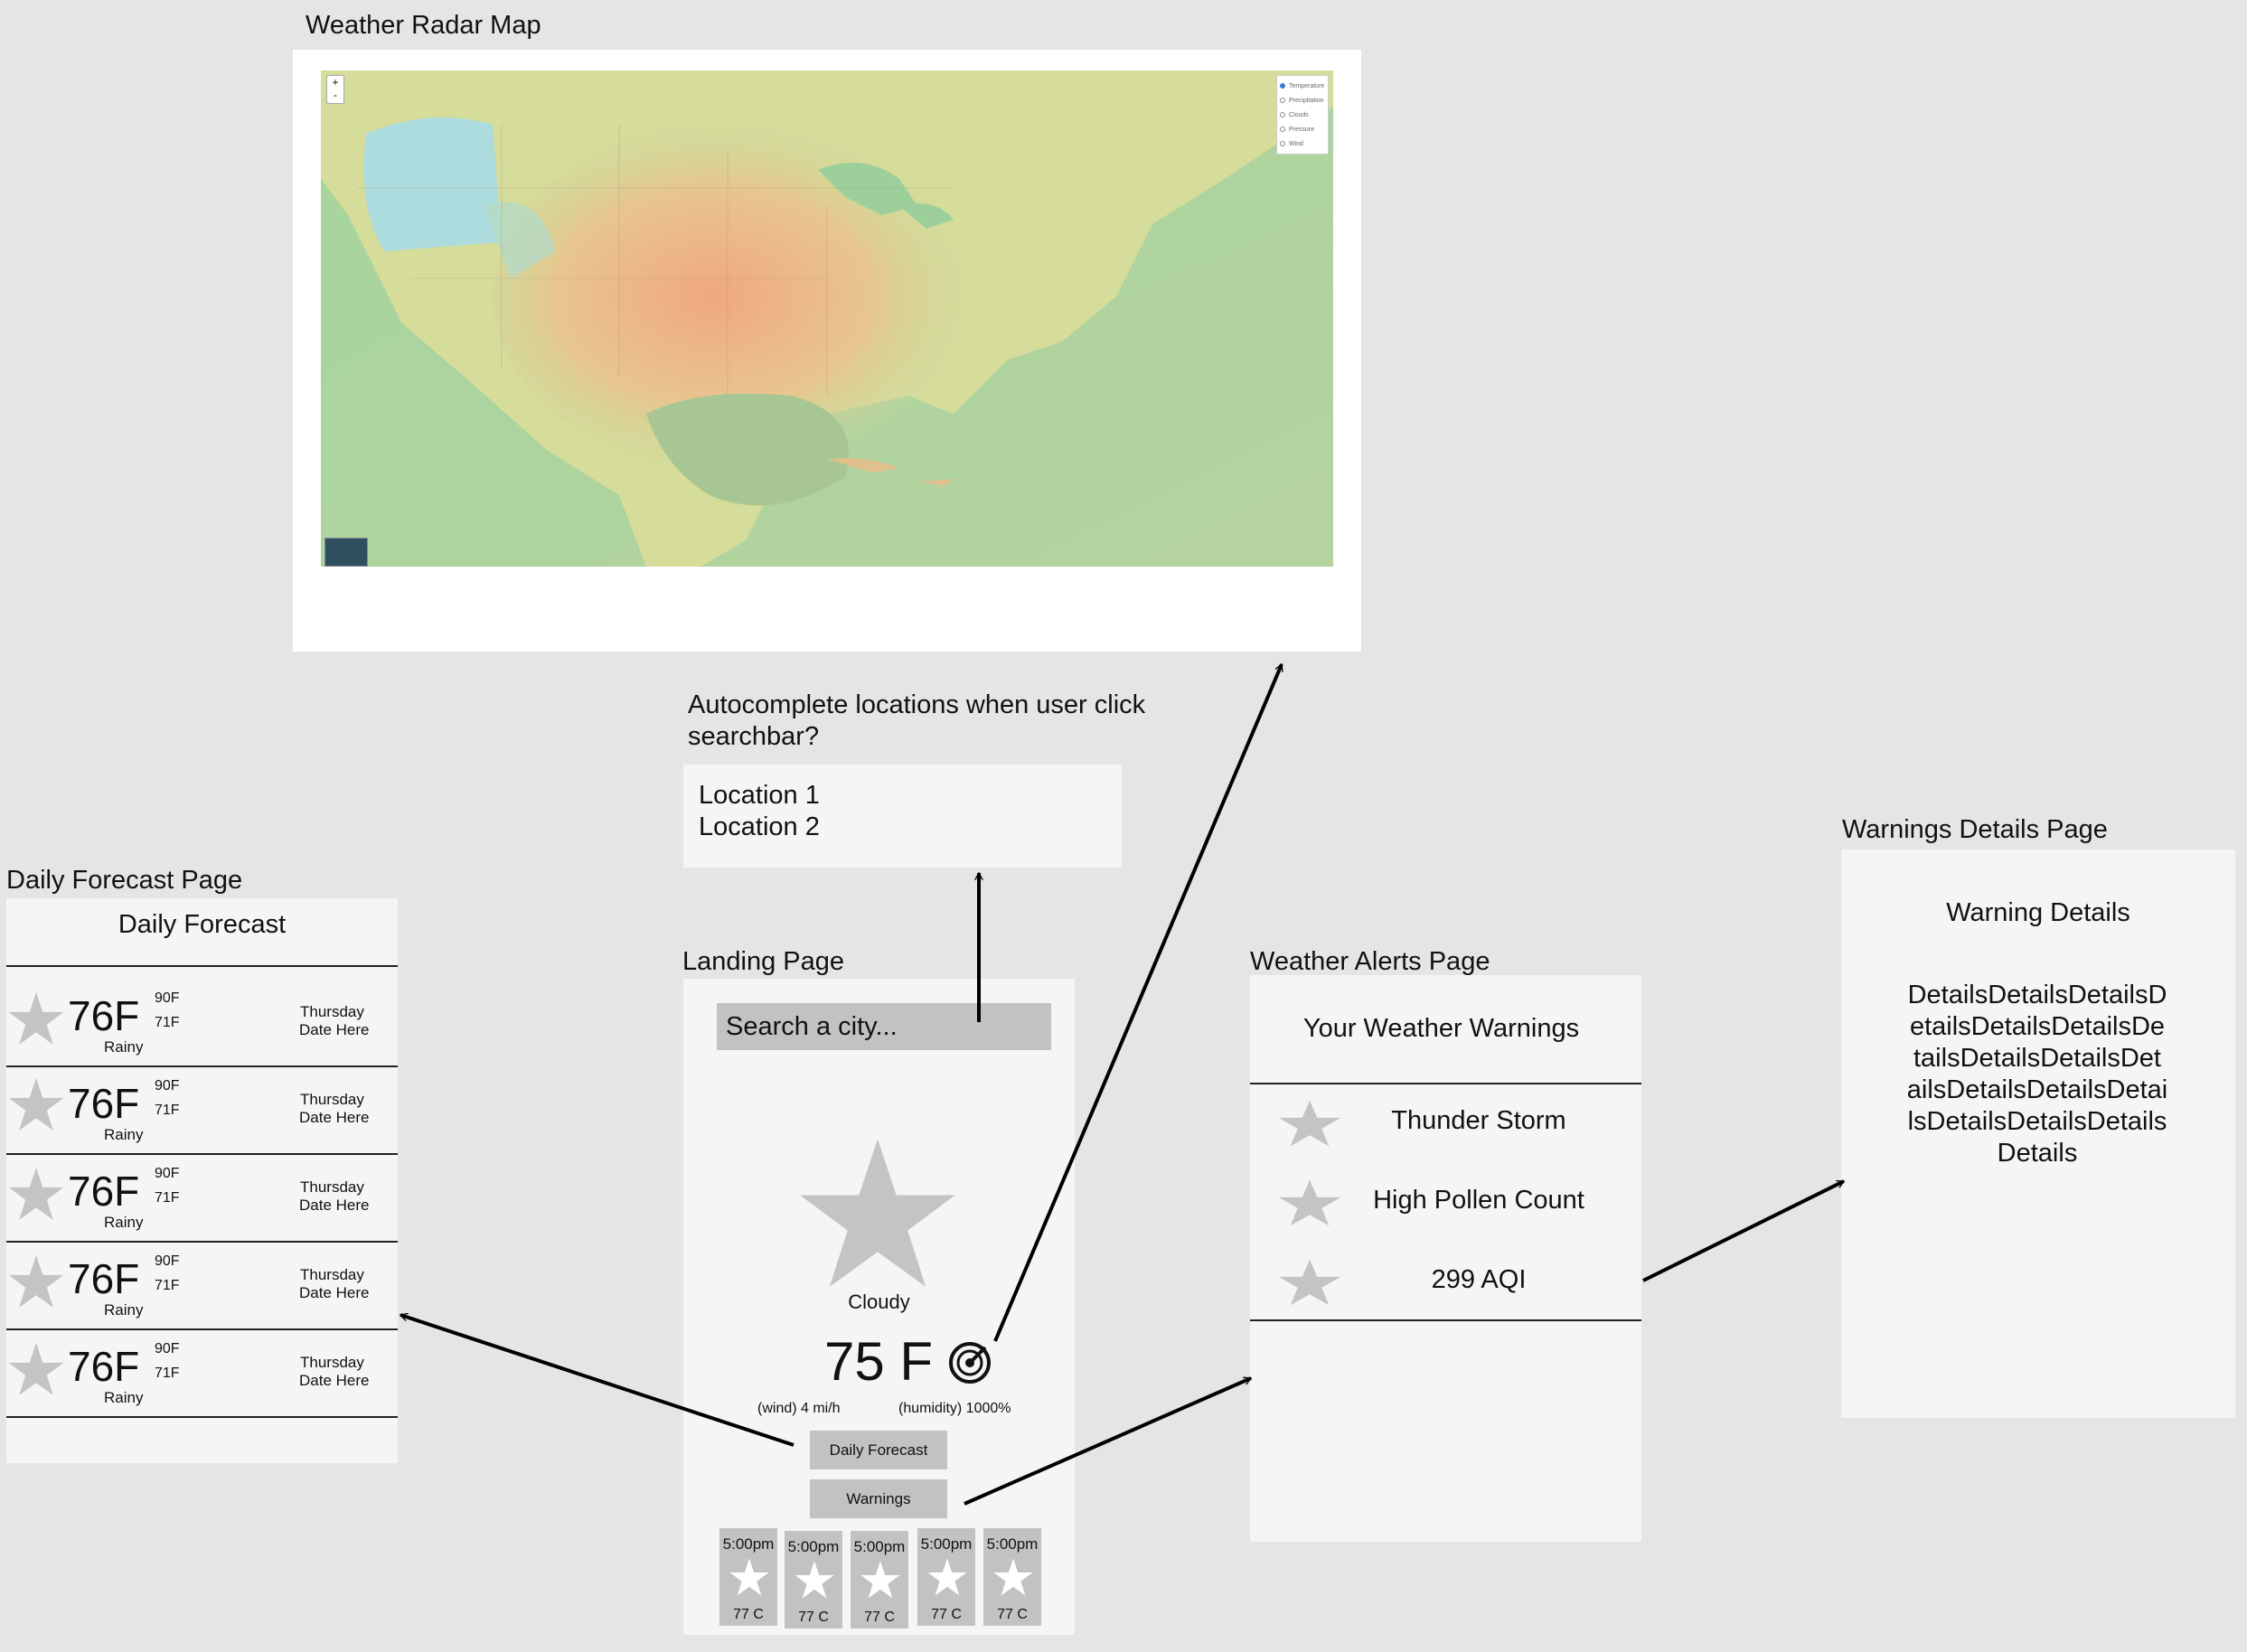  What do you see at coordinates (1743, 1230) in the screenshot?
I see `arrow-to-warning-details` at bounding box center [1743, 1230].